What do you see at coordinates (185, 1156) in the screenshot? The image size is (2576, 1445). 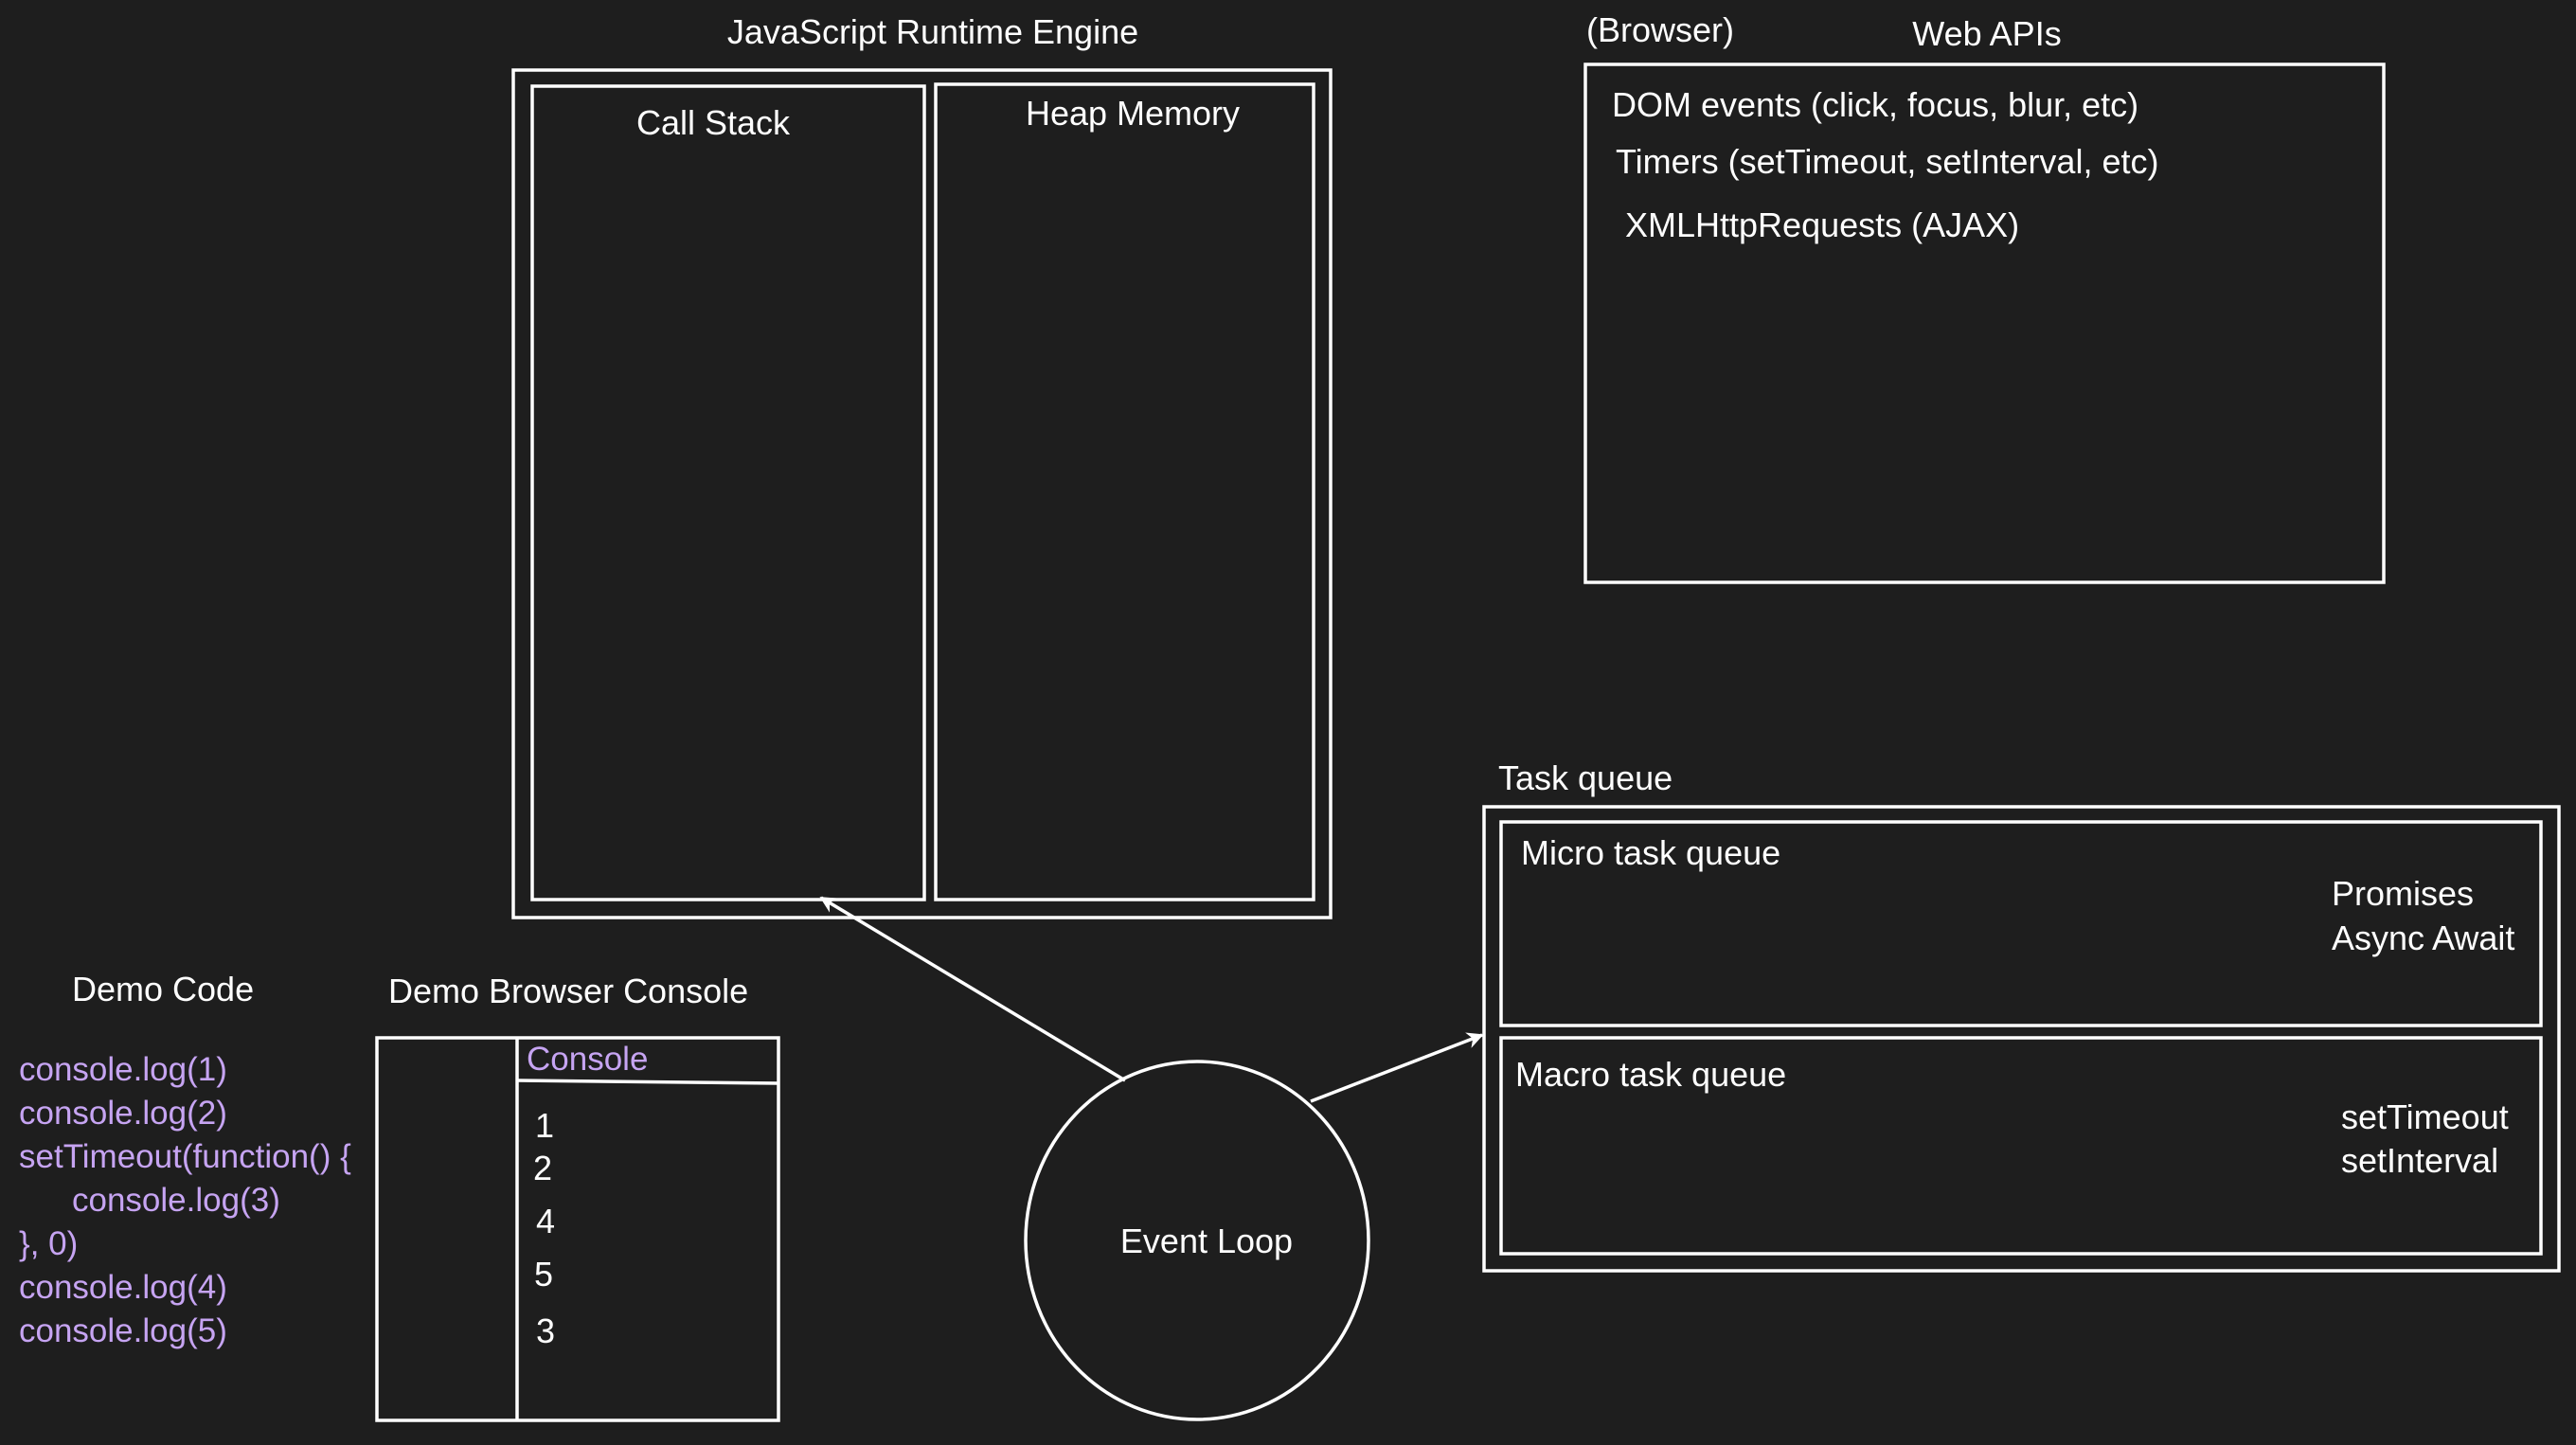 I see `code-line: setTimeout(function() {` at bounding box center [185, 1156].